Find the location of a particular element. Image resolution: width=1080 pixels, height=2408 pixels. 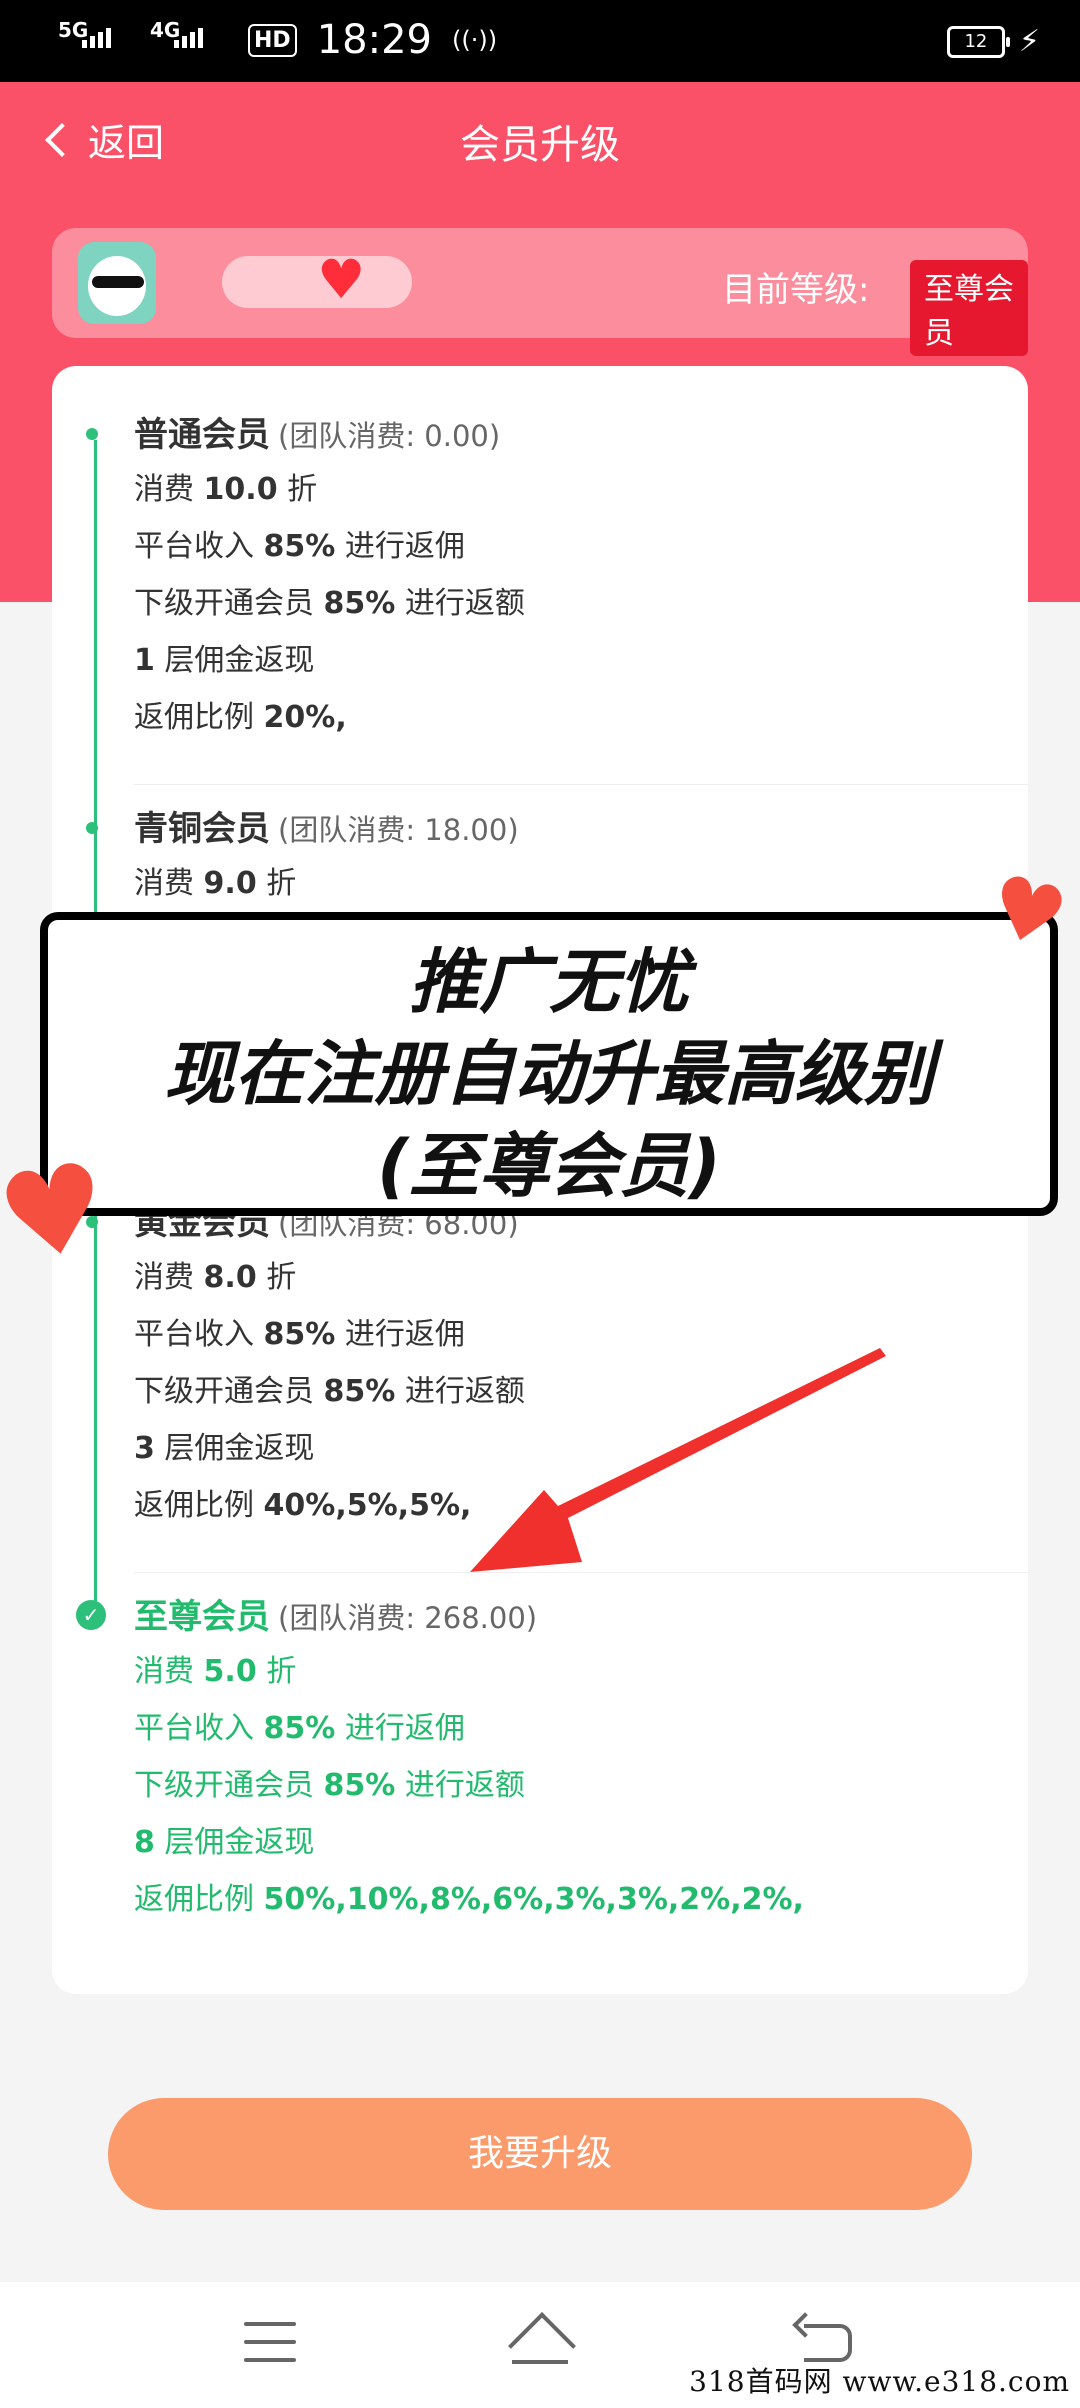

back-nav-icon is located at coordinates (822, 2337).